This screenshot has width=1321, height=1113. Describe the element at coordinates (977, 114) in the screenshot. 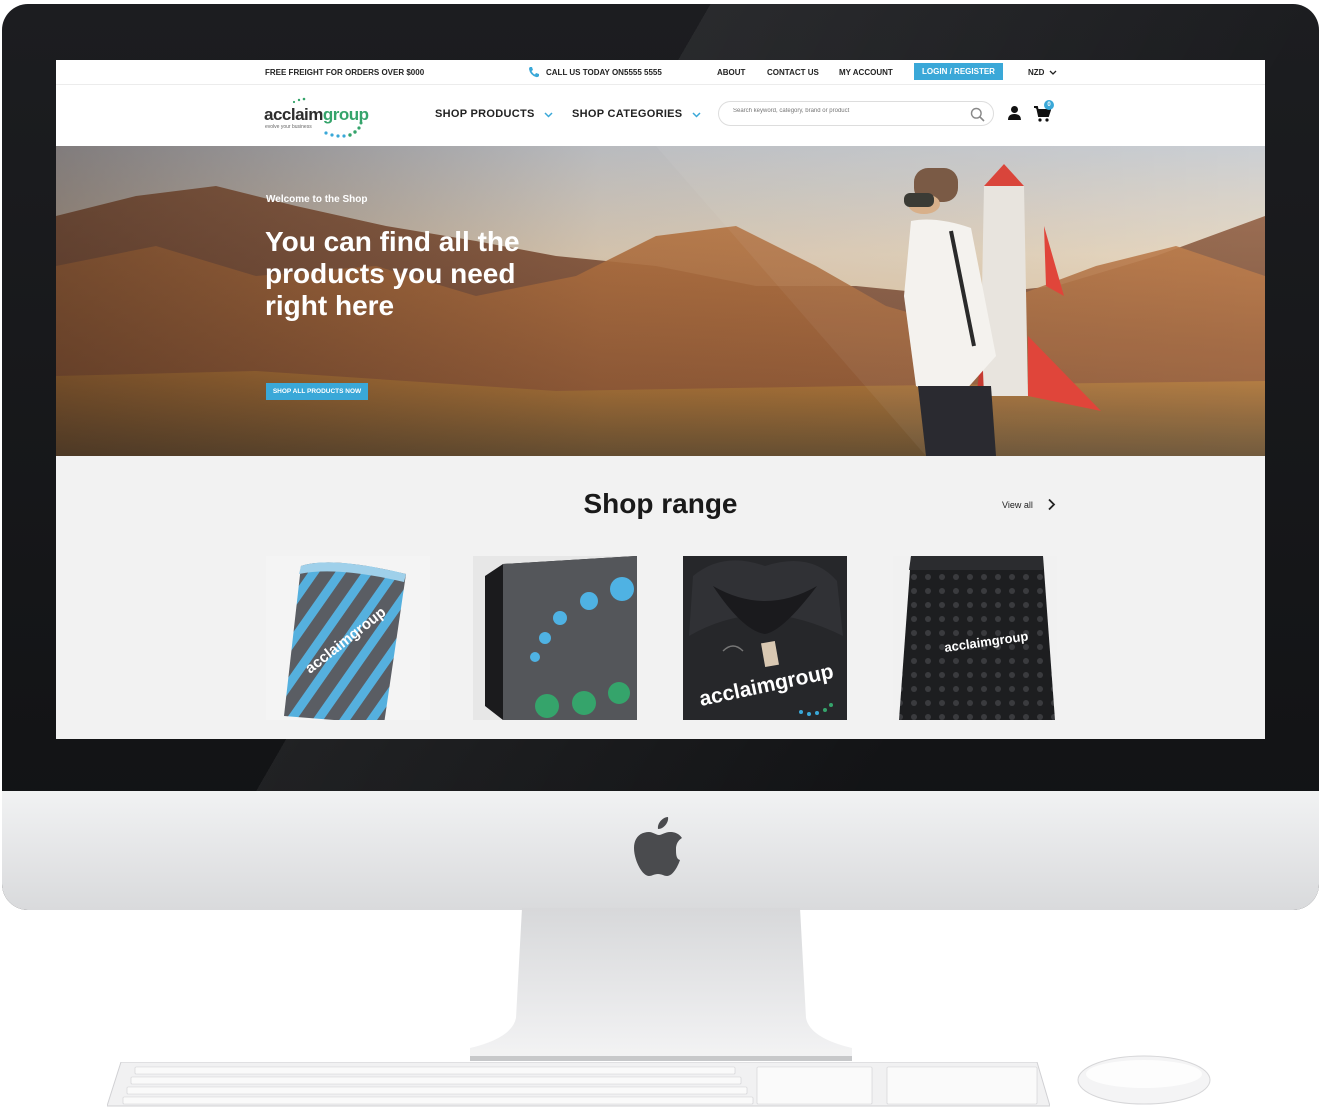

I see `search-icon` at that location.